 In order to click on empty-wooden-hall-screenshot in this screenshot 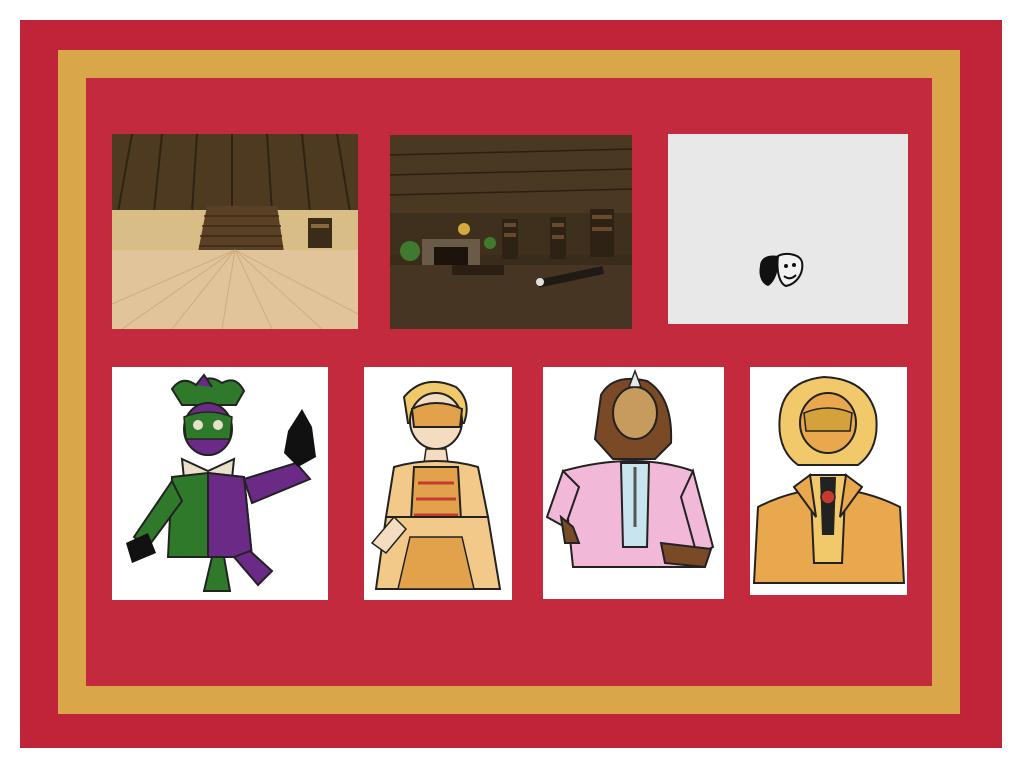, I will do `click(235, 231)`.